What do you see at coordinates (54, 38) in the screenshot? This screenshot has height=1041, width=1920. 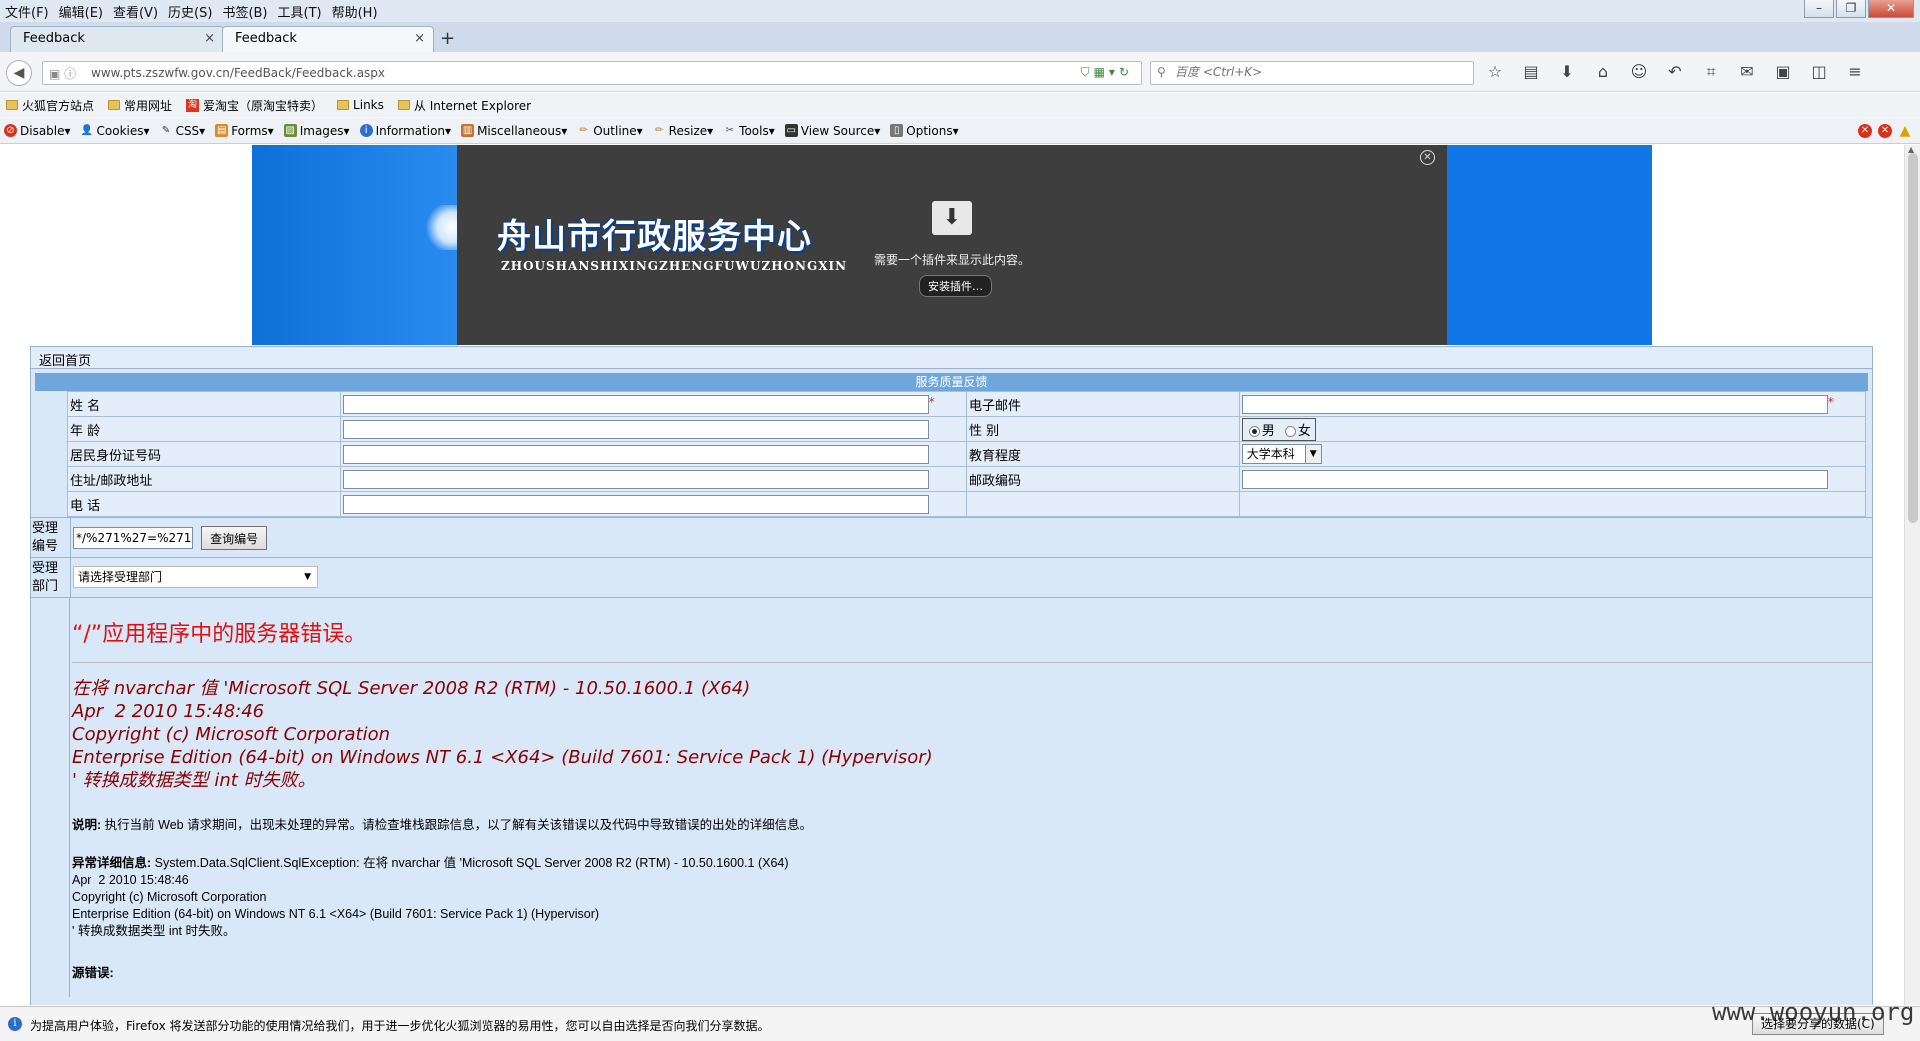 I see `tab-label: Feedback` at bounding box center [54, 38].